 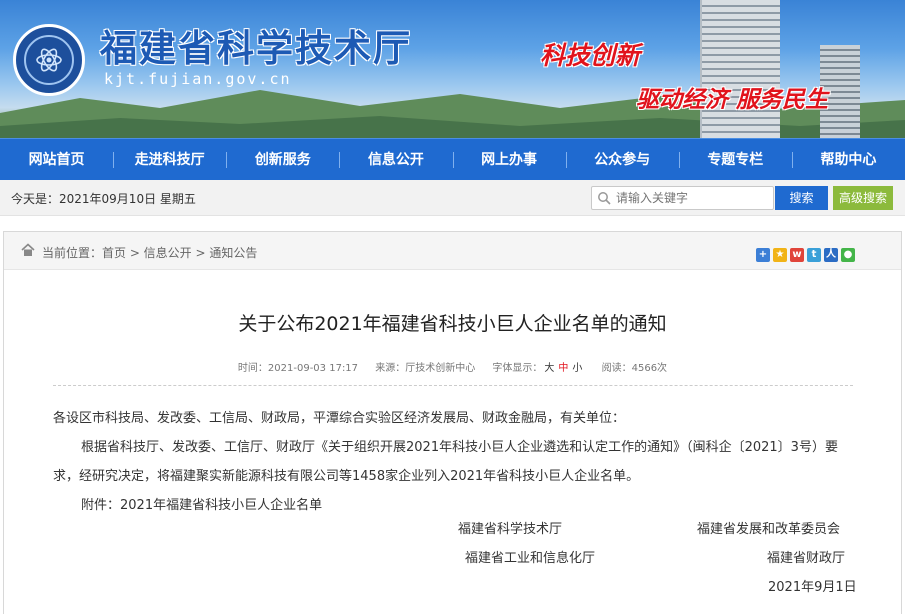 I want to click on view-count: 阅读：4566次, so click(x=634, y=368).